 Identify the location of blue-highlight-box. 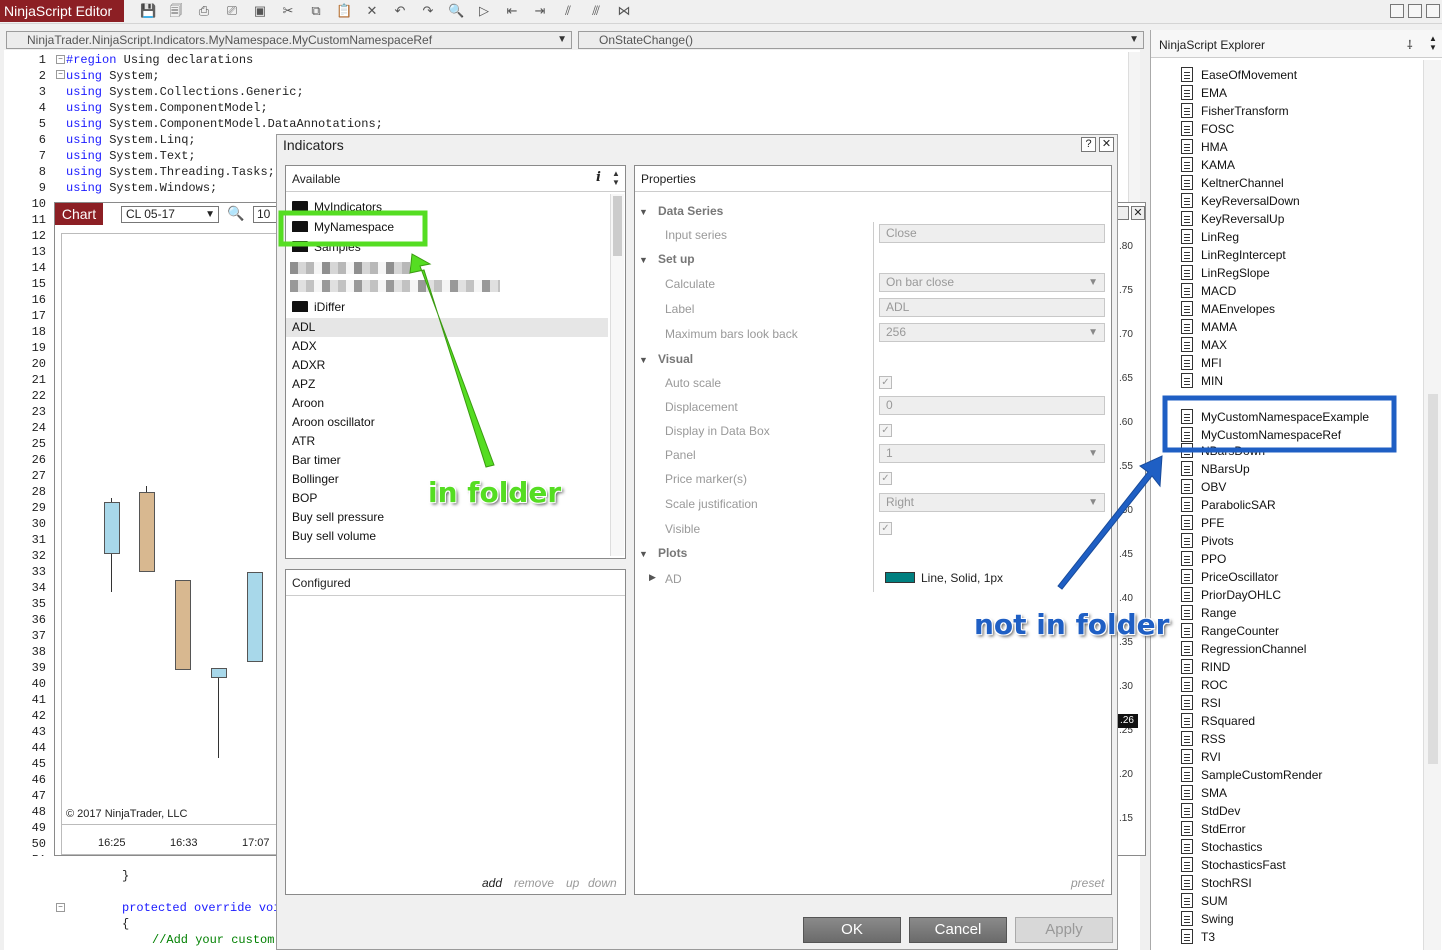
(1279, 424).